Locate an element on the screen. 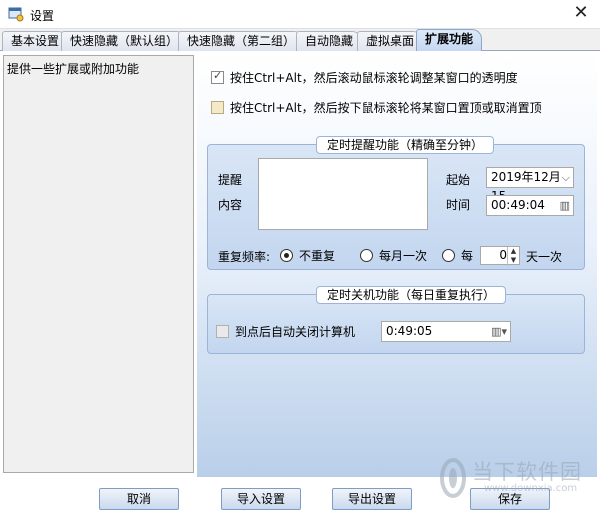 The width and height of the screenshot is (600, 517). opacity-wheel-label: 按住Ctrl+Alt，然后滚动鼠标滚轮调整某窗口的透明度 is located at coordinates (374, 77).